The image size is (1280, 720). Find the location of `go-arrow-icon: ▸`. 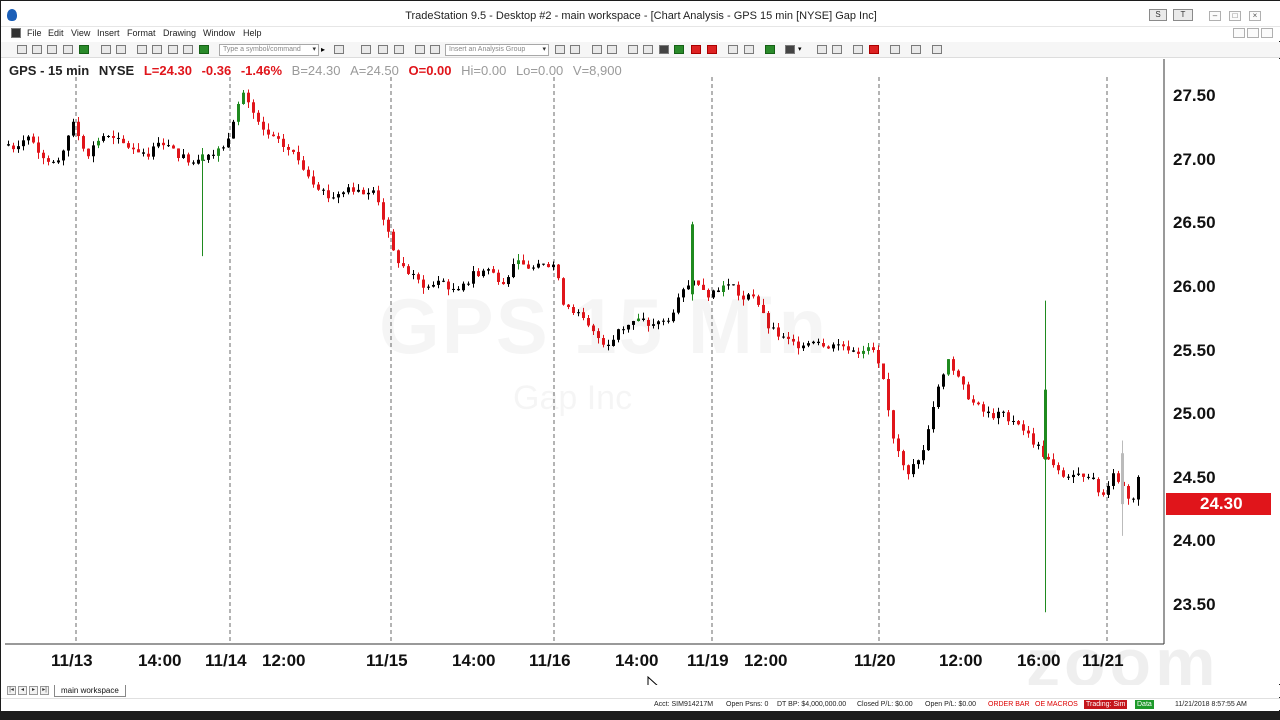

go-arrow-icon: ▸ is located at coordinates (326, 49).